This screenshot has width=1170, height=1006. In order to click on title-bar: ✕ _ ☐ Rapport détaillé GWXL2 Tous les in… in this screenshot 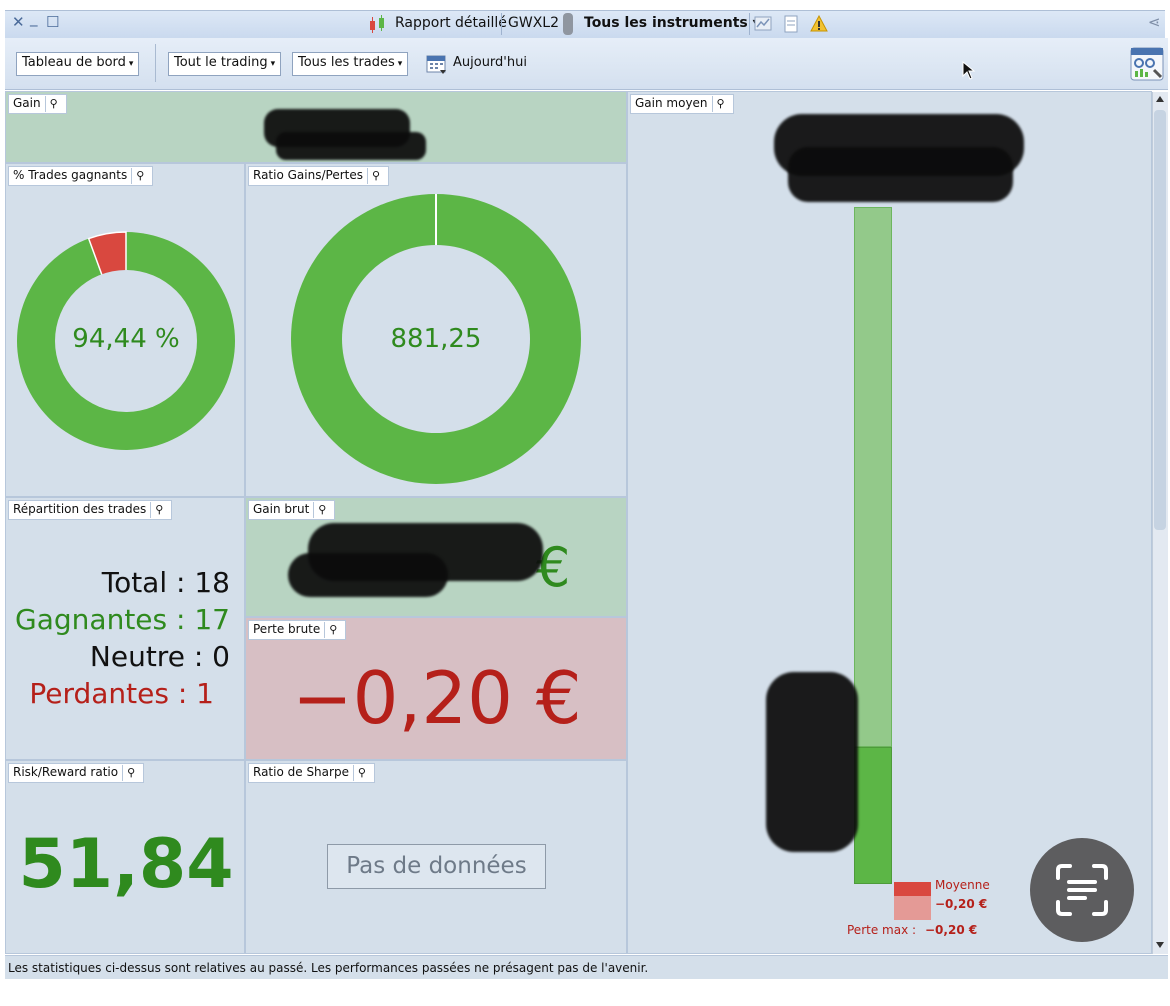, I will do `click(585, 20)`.